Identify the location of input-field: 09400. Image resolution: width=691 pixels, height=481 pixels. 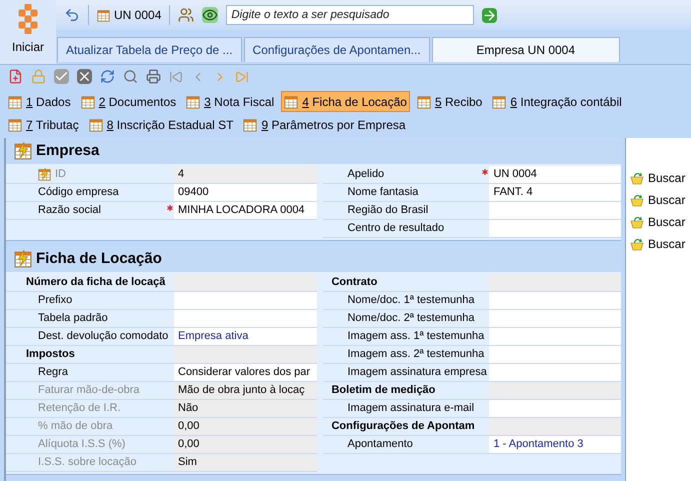
(246, 192).